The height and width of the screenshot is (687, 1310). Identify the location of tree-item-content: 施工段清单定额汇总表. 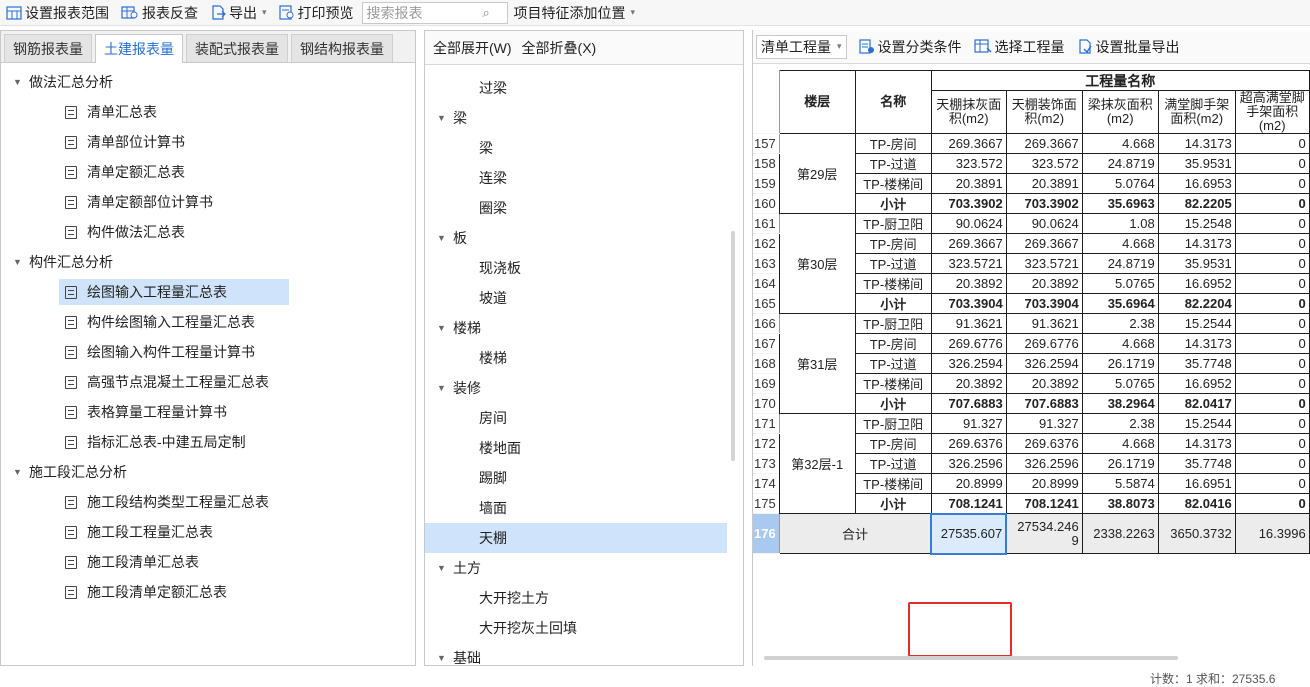
(146, 592).